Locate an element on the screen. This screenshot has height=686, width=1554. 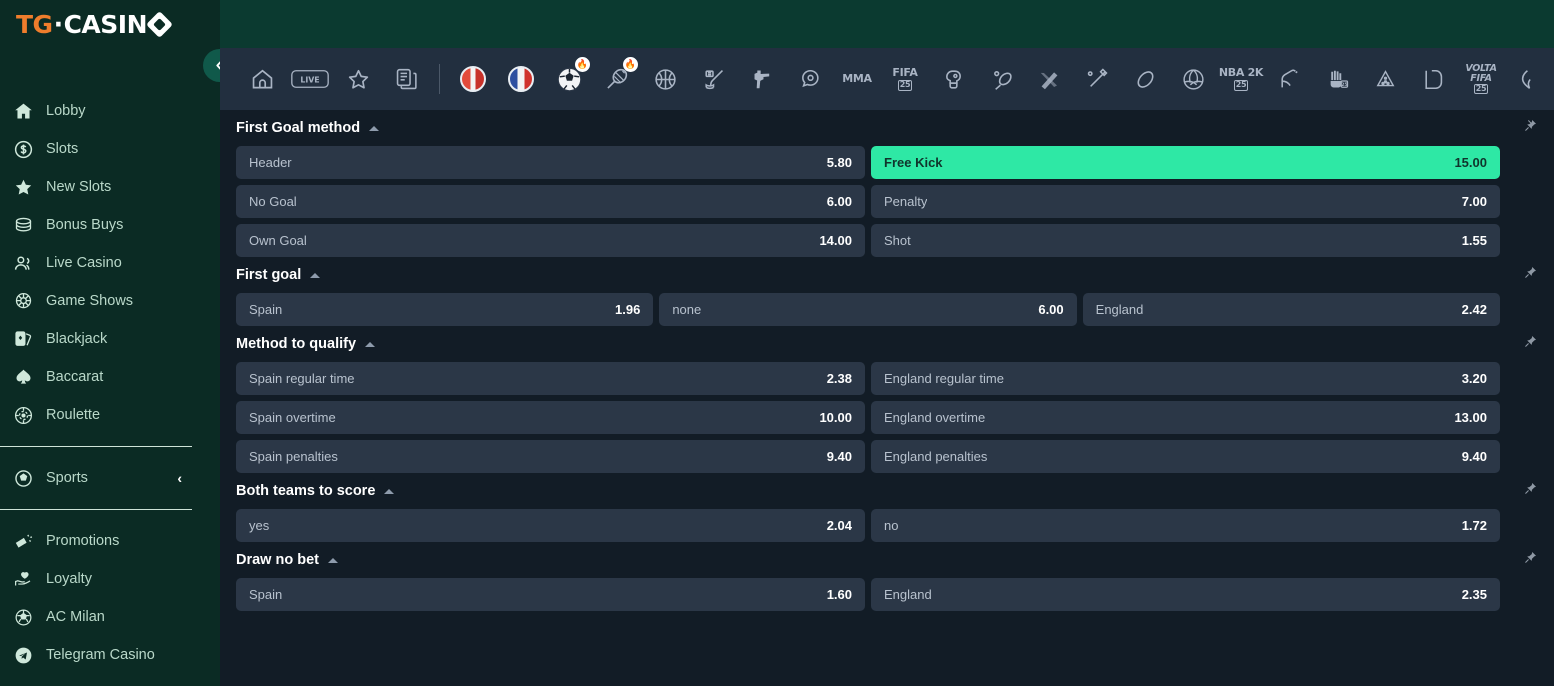
telegram-icon is located at coordinates (23, 655).